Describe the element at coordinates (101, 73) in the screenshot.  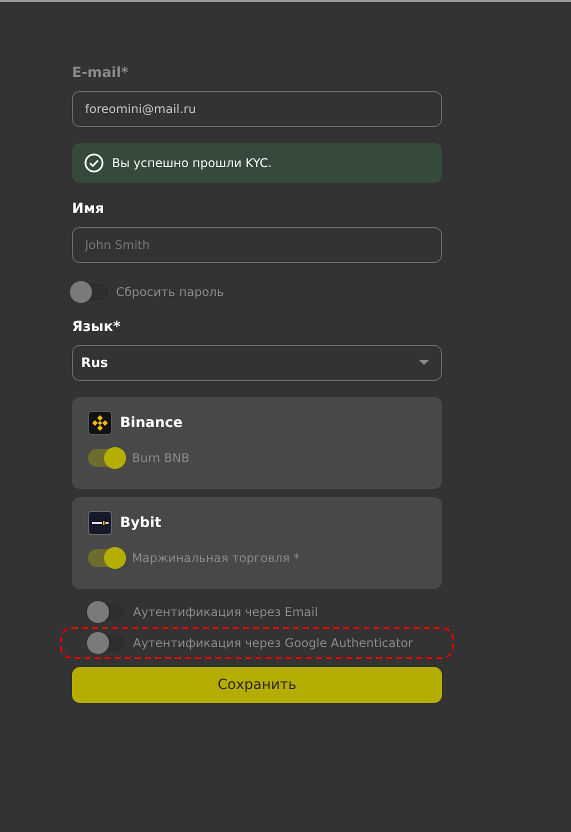
I see `field-label: E-mail*` at that location.